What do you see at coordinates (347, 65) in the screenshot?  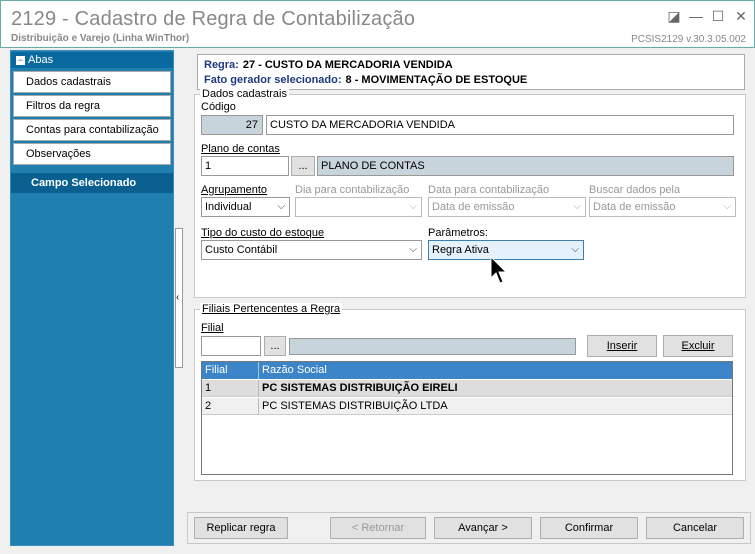 I see `regra-value: 27 - CUSTO DA MERCADORIA VENDIDA` at bounding box center [347, 65].